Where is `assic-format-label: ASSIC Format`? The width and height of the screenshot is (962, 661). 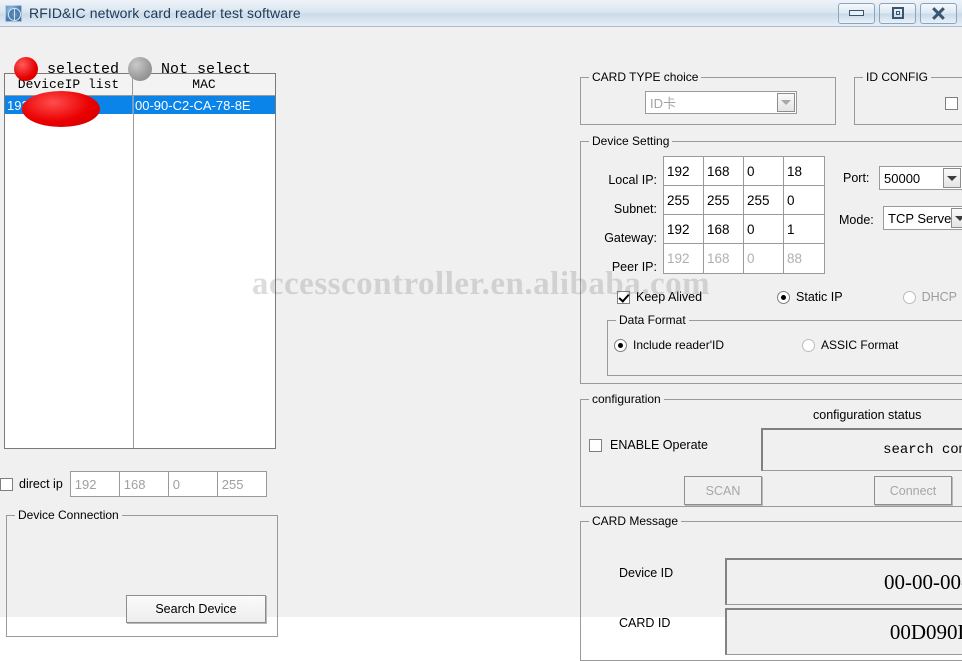
assic-format-label: ASSIC Format is located at coordinates (860, 345).